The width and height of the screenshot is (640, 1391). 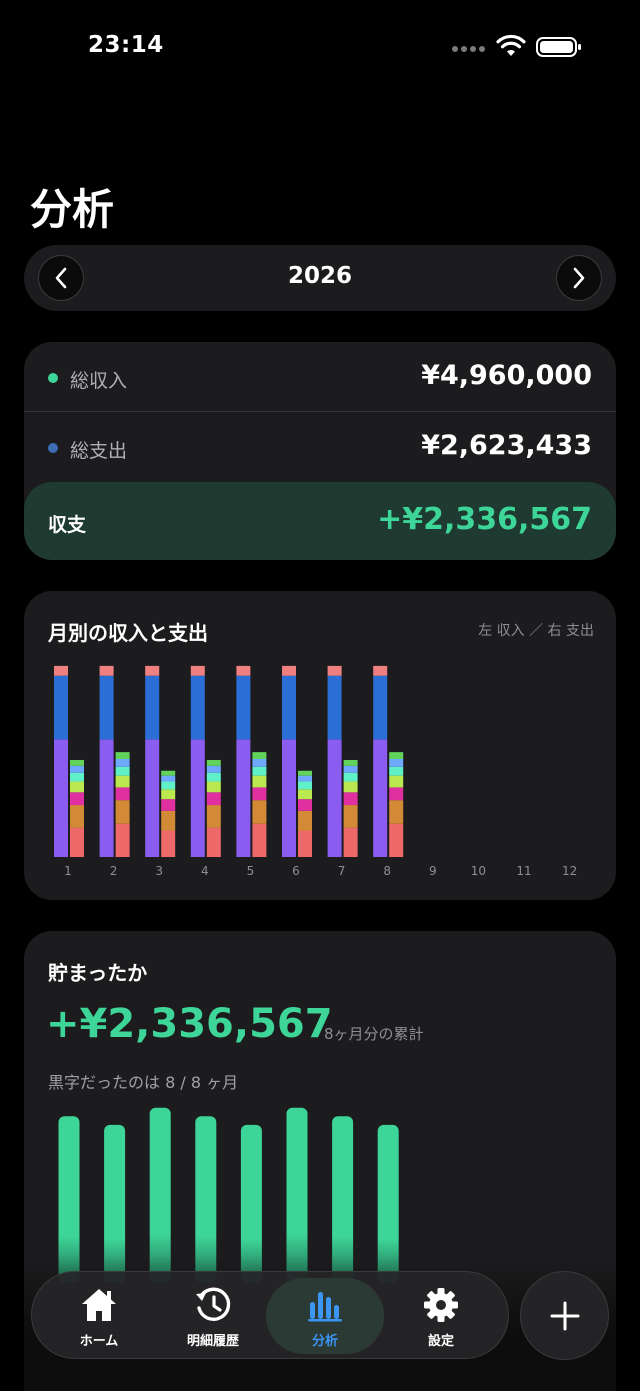 I want to click on monthly-bar-chart: 1 2 3 4 5 6 7 8 9 10 11 12, so click(x=315, y=771).